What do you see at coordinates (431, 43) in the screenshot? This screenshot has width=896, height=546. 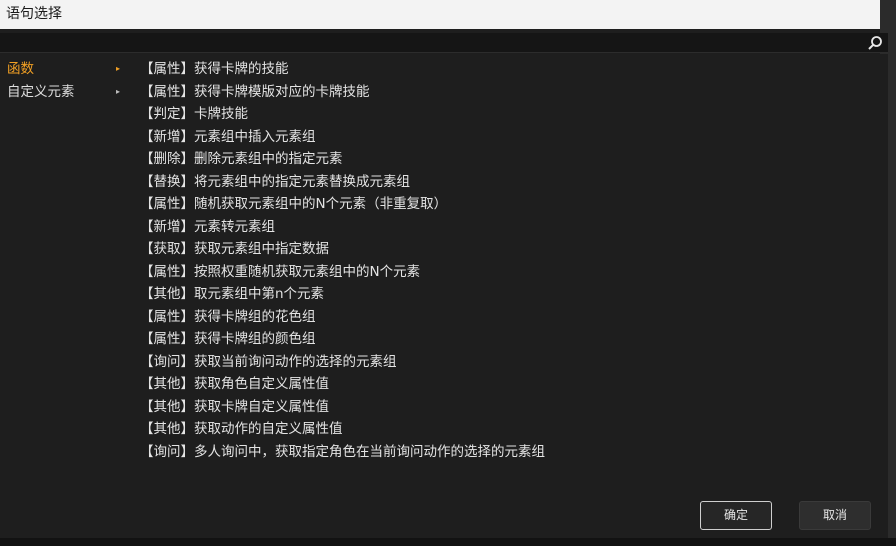 I see `search-input` at bounding box center [431, 43].